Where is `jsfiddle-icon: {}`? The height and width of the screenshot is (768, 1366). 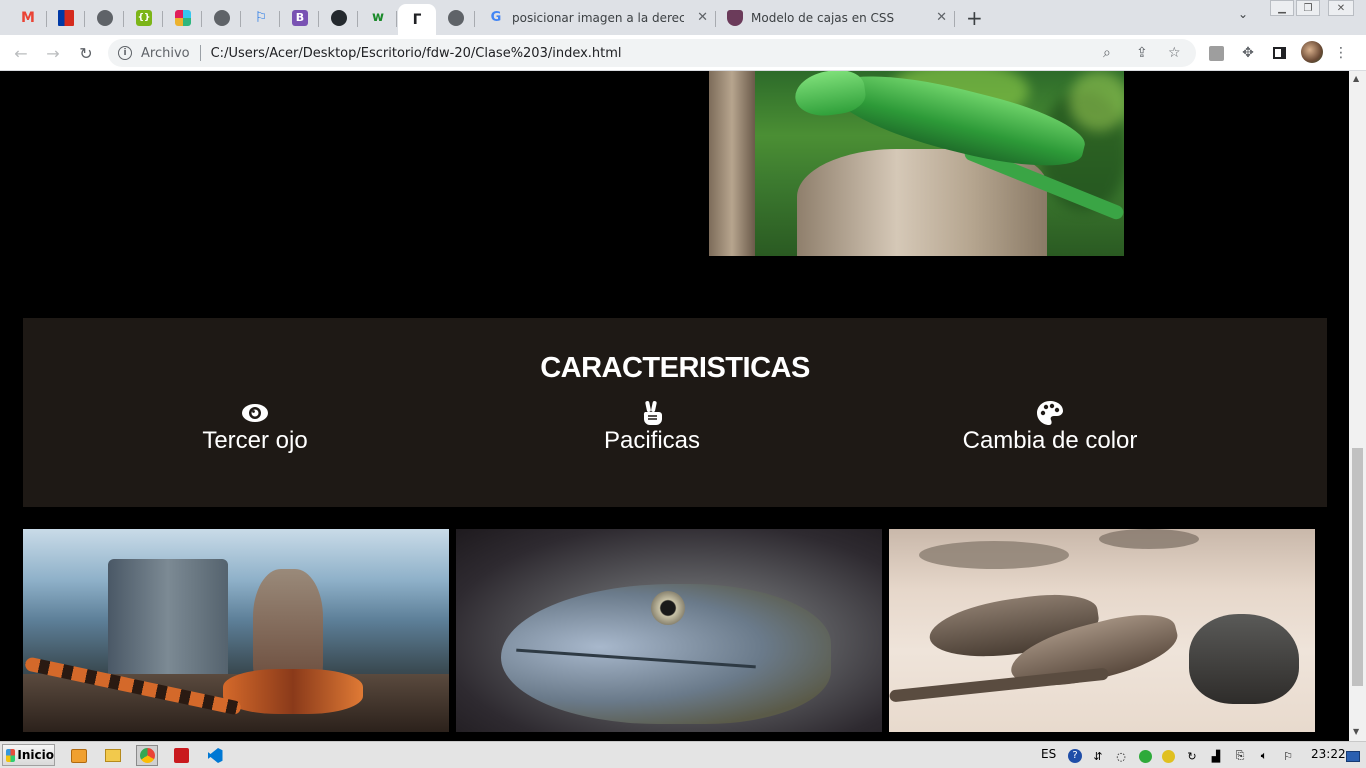
jsfiddle-icon: {} is located at coordinates (144, 17).